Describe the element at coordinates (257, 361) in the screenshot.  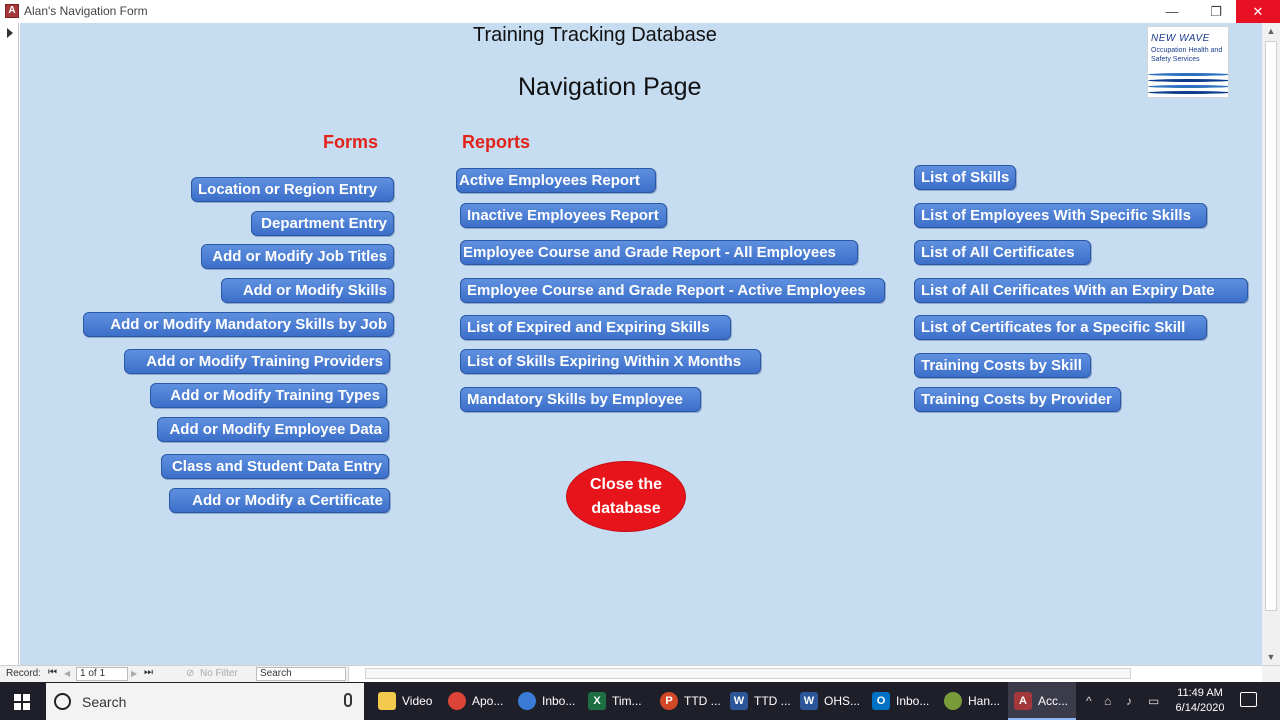
I see `training-providers-button: Add or Modify Training Providers` at that location.